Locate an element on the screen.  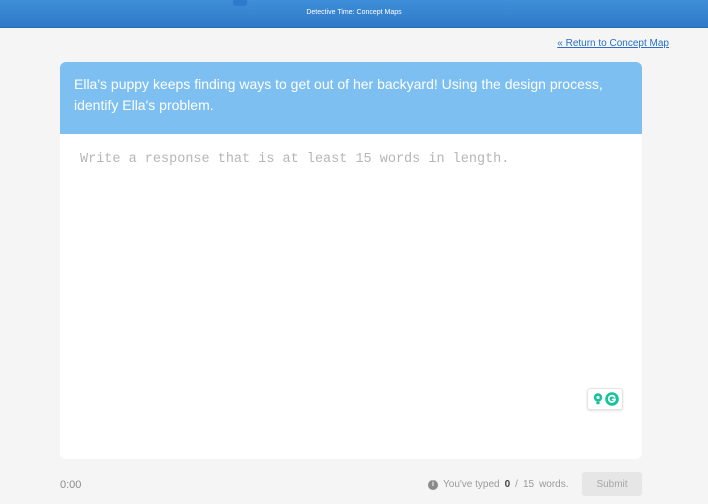
timer: 0:00 is located at coordinates (71, 485).